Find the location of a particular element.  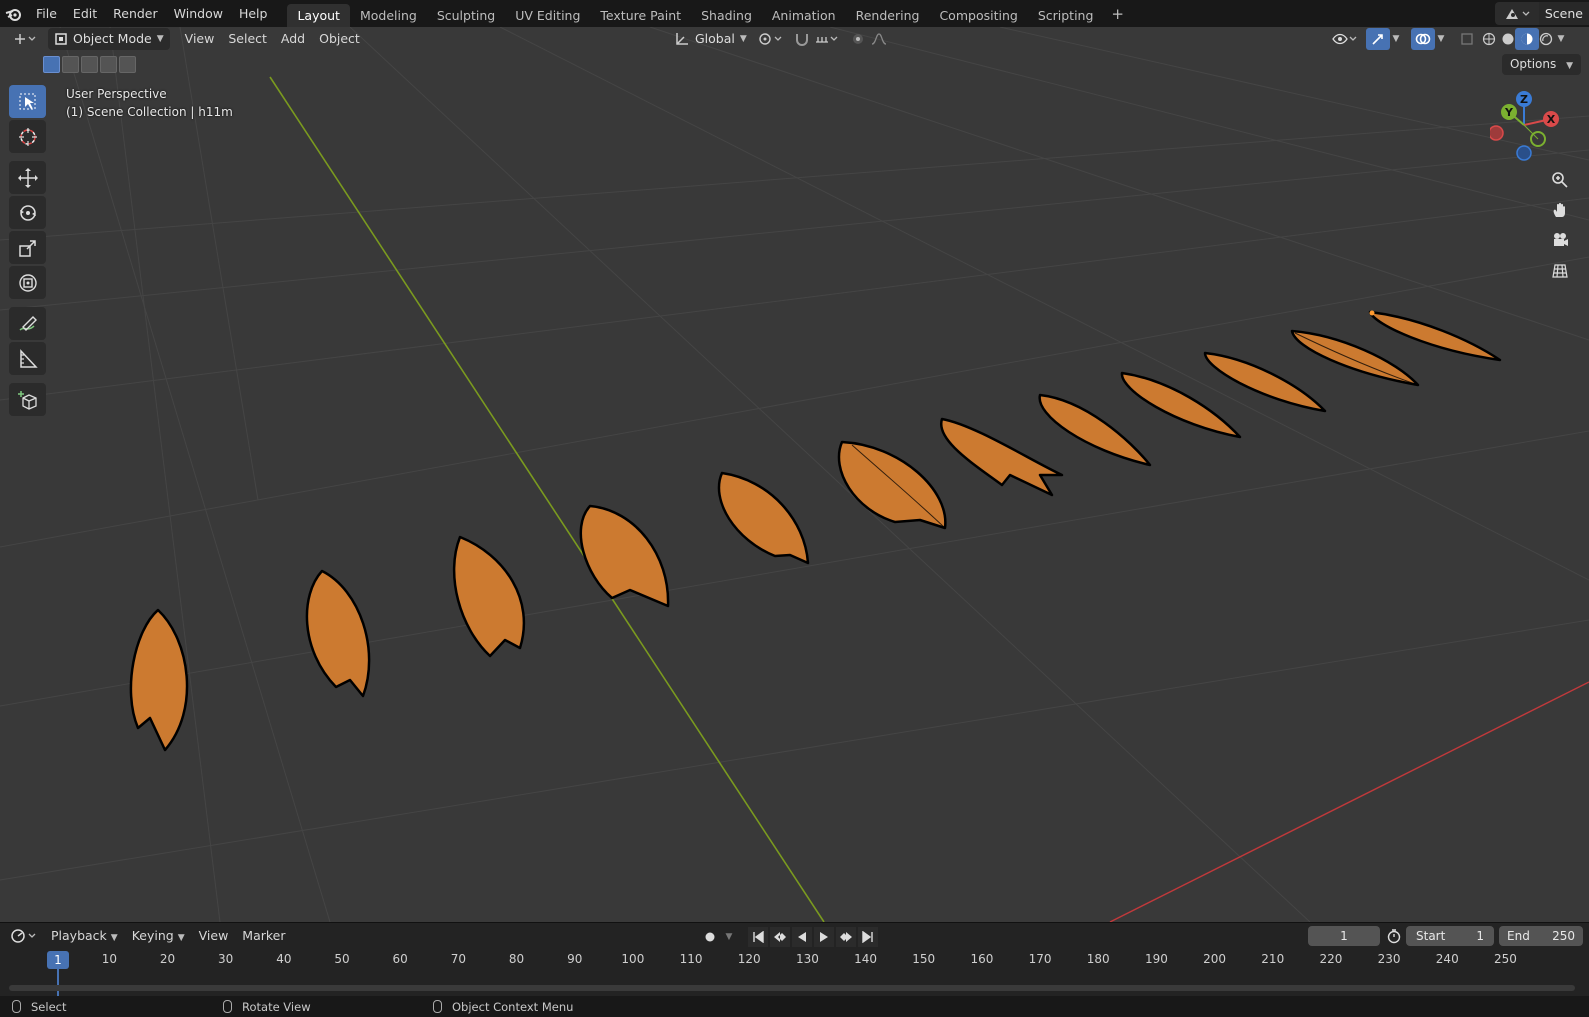

pivot-point-icon is located at coordinates (771, 39).